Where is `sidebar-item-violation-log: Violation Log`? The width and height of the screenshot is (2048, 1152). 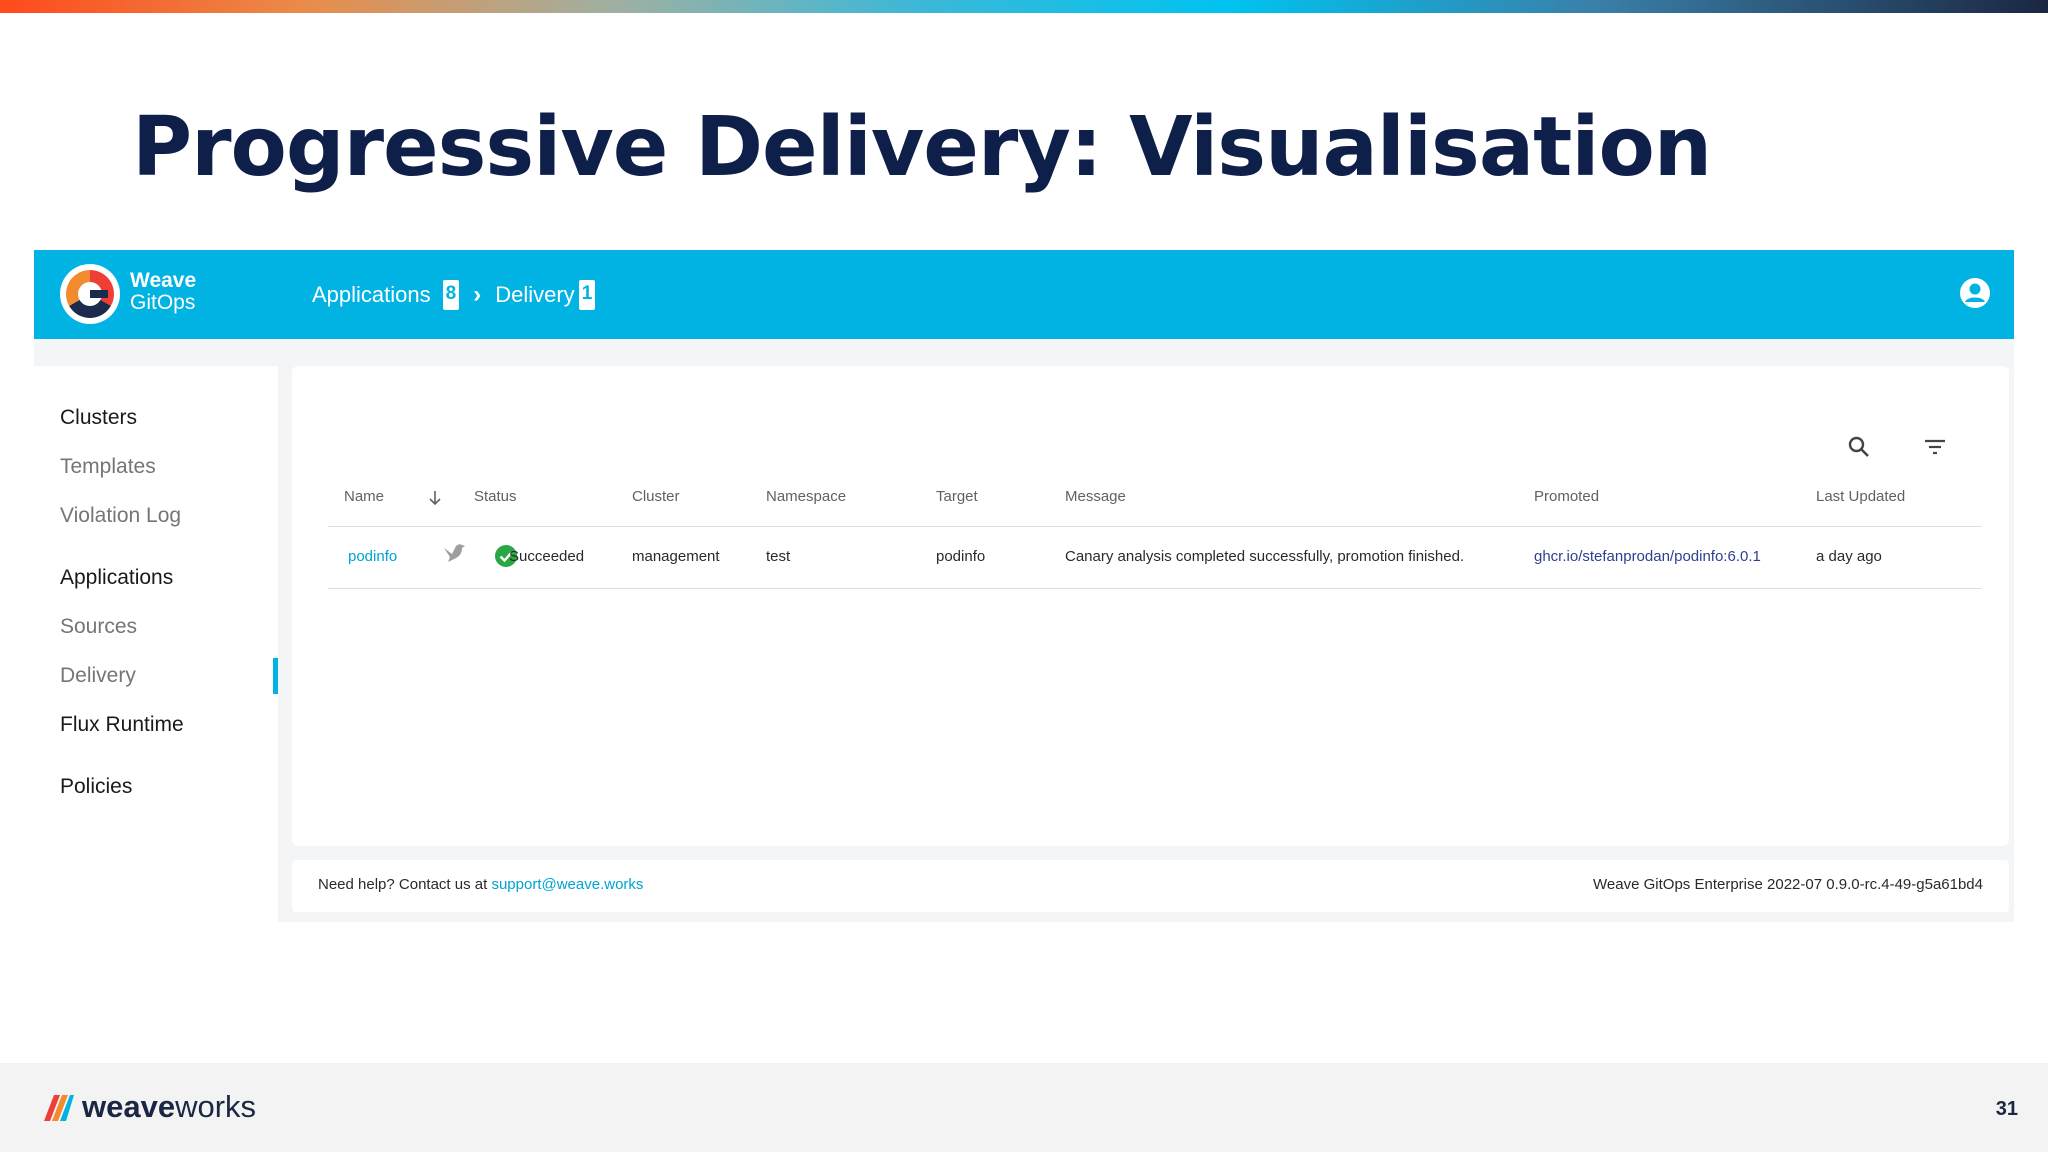 sidebar-item-violation-log: Violation Log is located at coordinates (120, 516).